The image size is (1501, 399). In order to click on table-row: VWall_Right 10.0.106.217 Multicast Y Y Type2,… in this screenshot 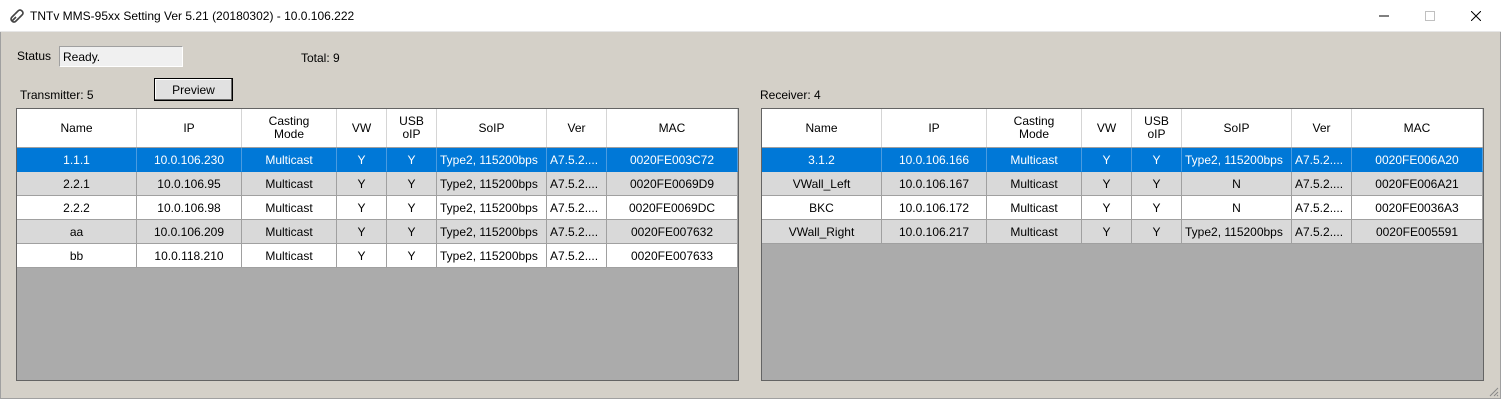, I will do `click(1122, 232)`.